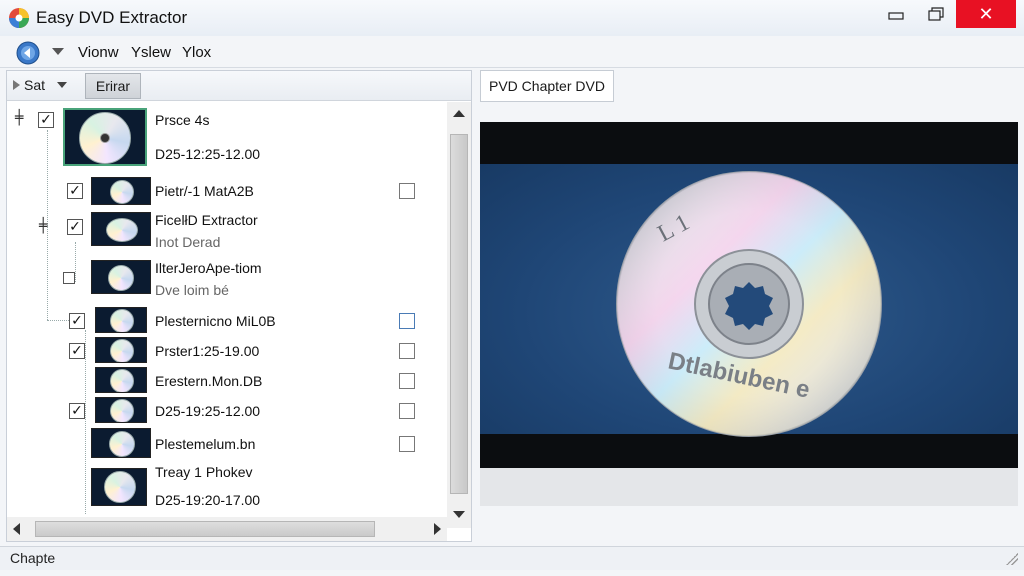 This screenshot has width=1024, height=576. I want to click on left-toolbar: Sat Erirar, so click(239, 86).